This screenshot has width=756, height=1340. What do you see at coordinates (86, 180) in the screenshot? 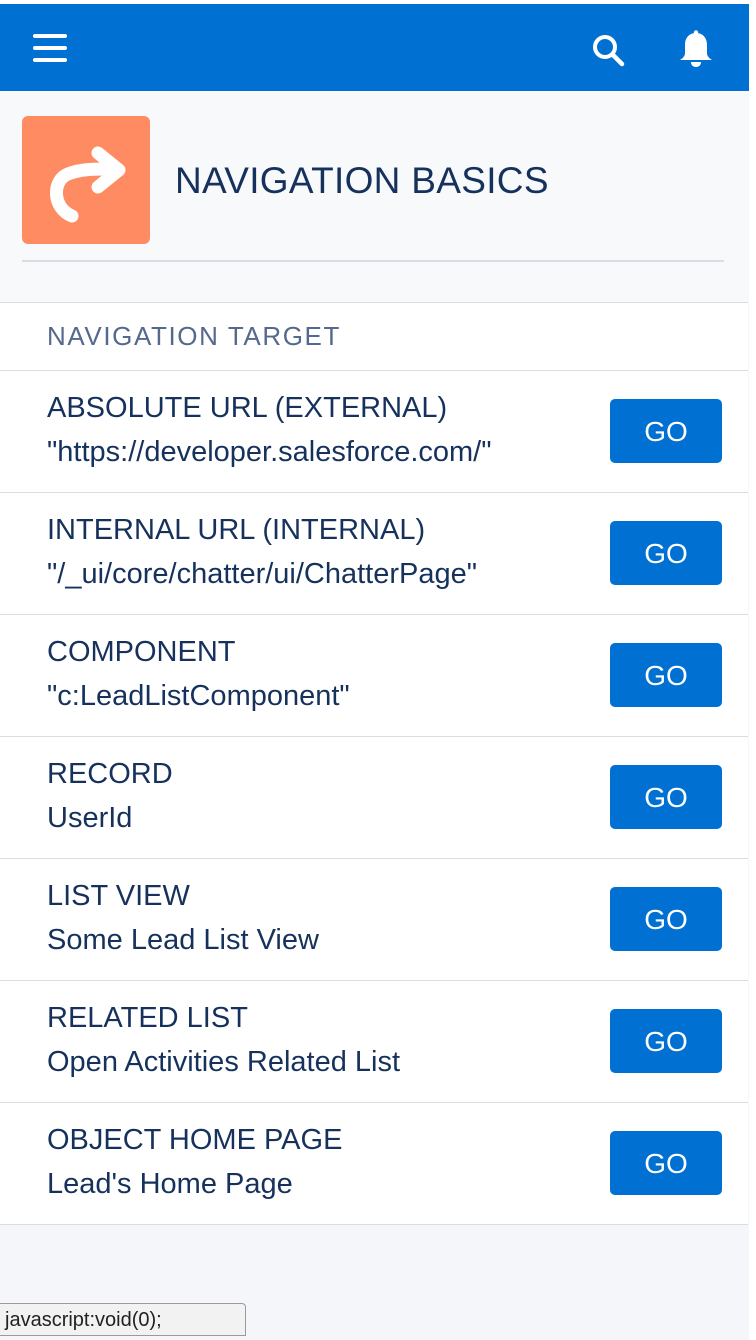
I see `redo-arrow-icon` at bounding box center [86, 180].